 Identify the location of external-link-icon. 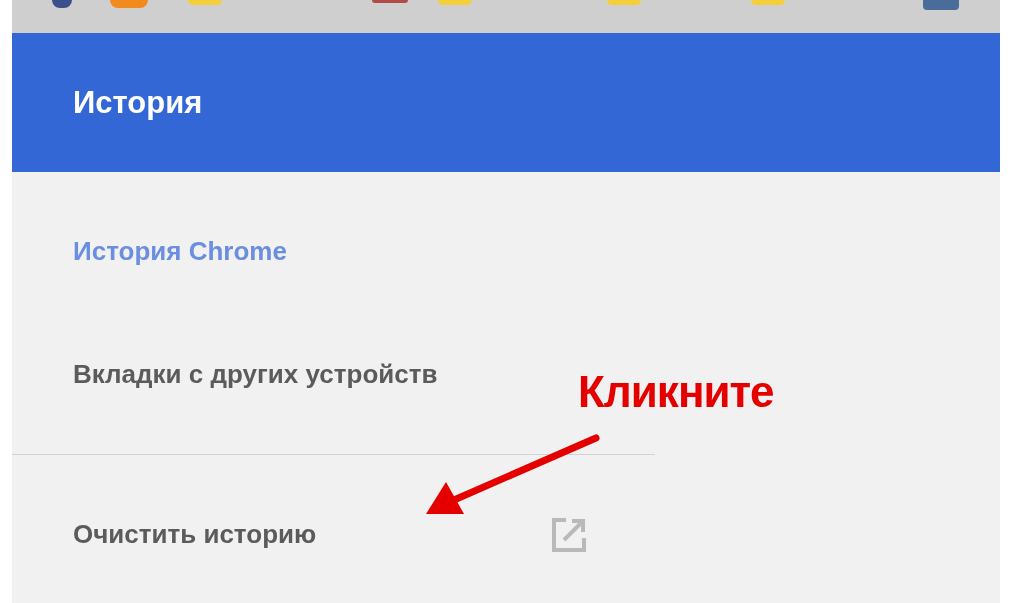
(569, 534).